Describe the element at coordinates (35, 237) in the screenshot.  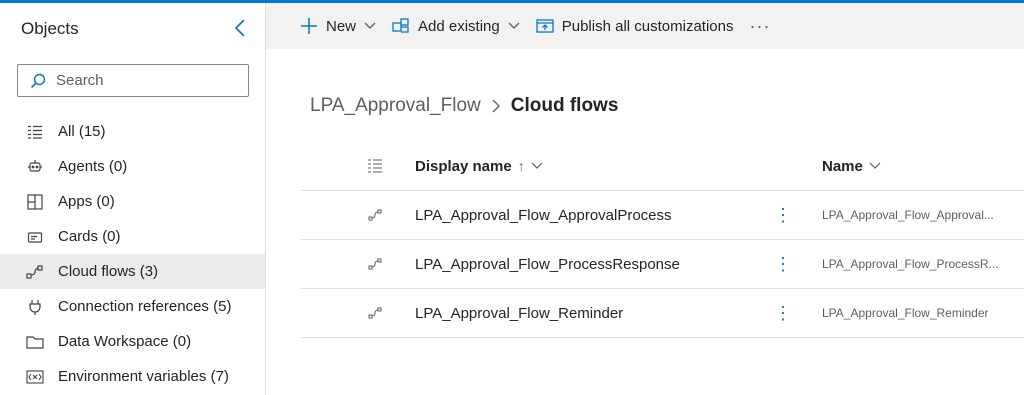
I see `card-icon` at that location.